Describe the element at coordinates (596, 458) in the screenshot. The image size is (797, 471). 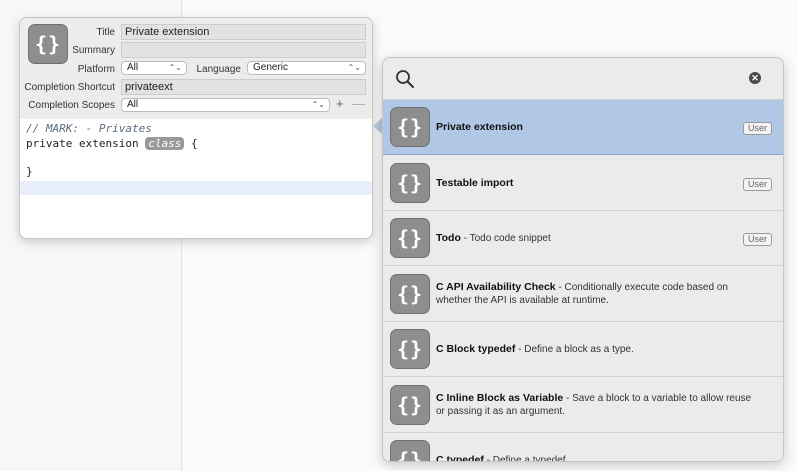
I see `snippet-row-text: C typedef - Define a typedef.` at that location.